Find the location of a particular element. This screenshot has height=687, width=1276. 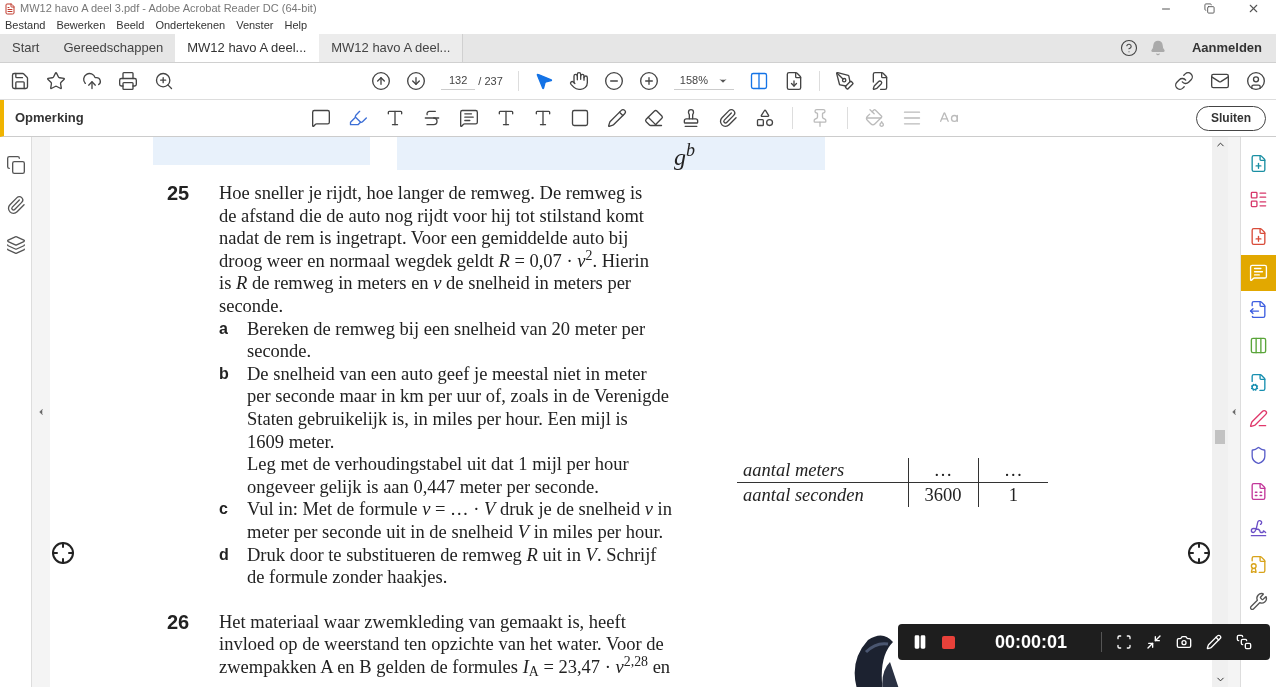

layers-icon is located at coordinates (15, 245).